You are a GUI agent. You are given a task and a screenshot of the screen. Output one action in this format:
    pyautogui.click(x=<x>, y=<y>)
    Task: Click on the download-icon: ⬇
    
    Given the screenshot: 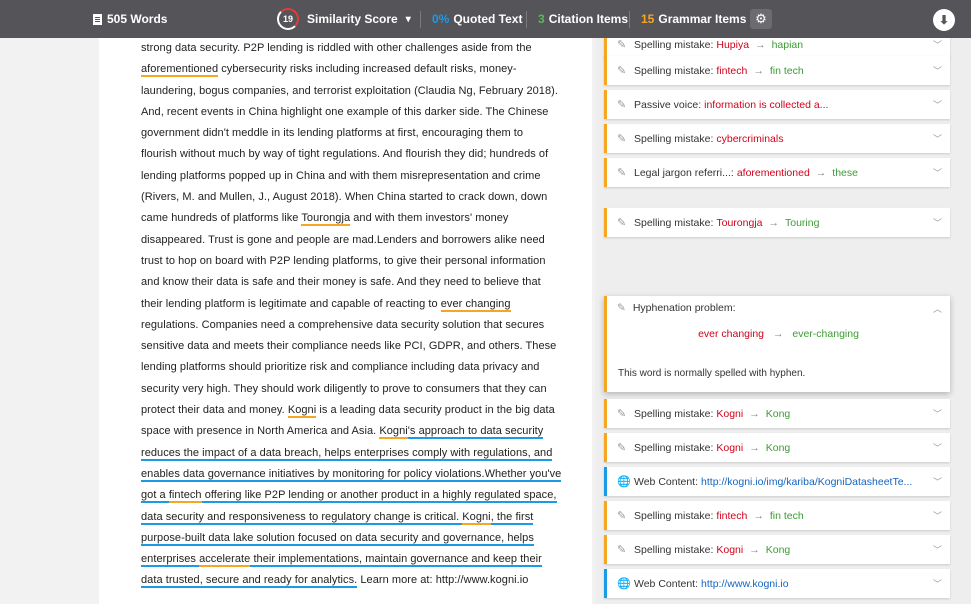 What is the action you would take?
    pyautogui.click(x=944, y=20)
    